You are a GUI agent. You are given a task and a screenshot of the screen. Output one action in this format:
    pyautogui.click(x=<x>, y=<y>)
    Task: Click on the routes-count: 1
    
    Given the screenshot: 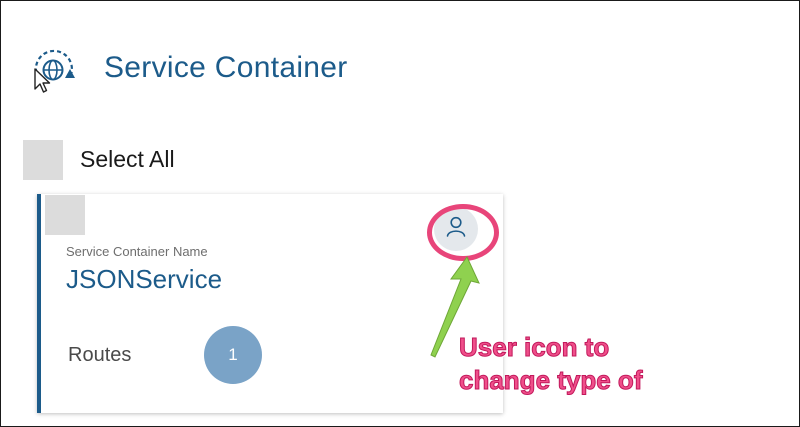 What is the action you would take?
    pyautogui.click(x=233, y=354)
    